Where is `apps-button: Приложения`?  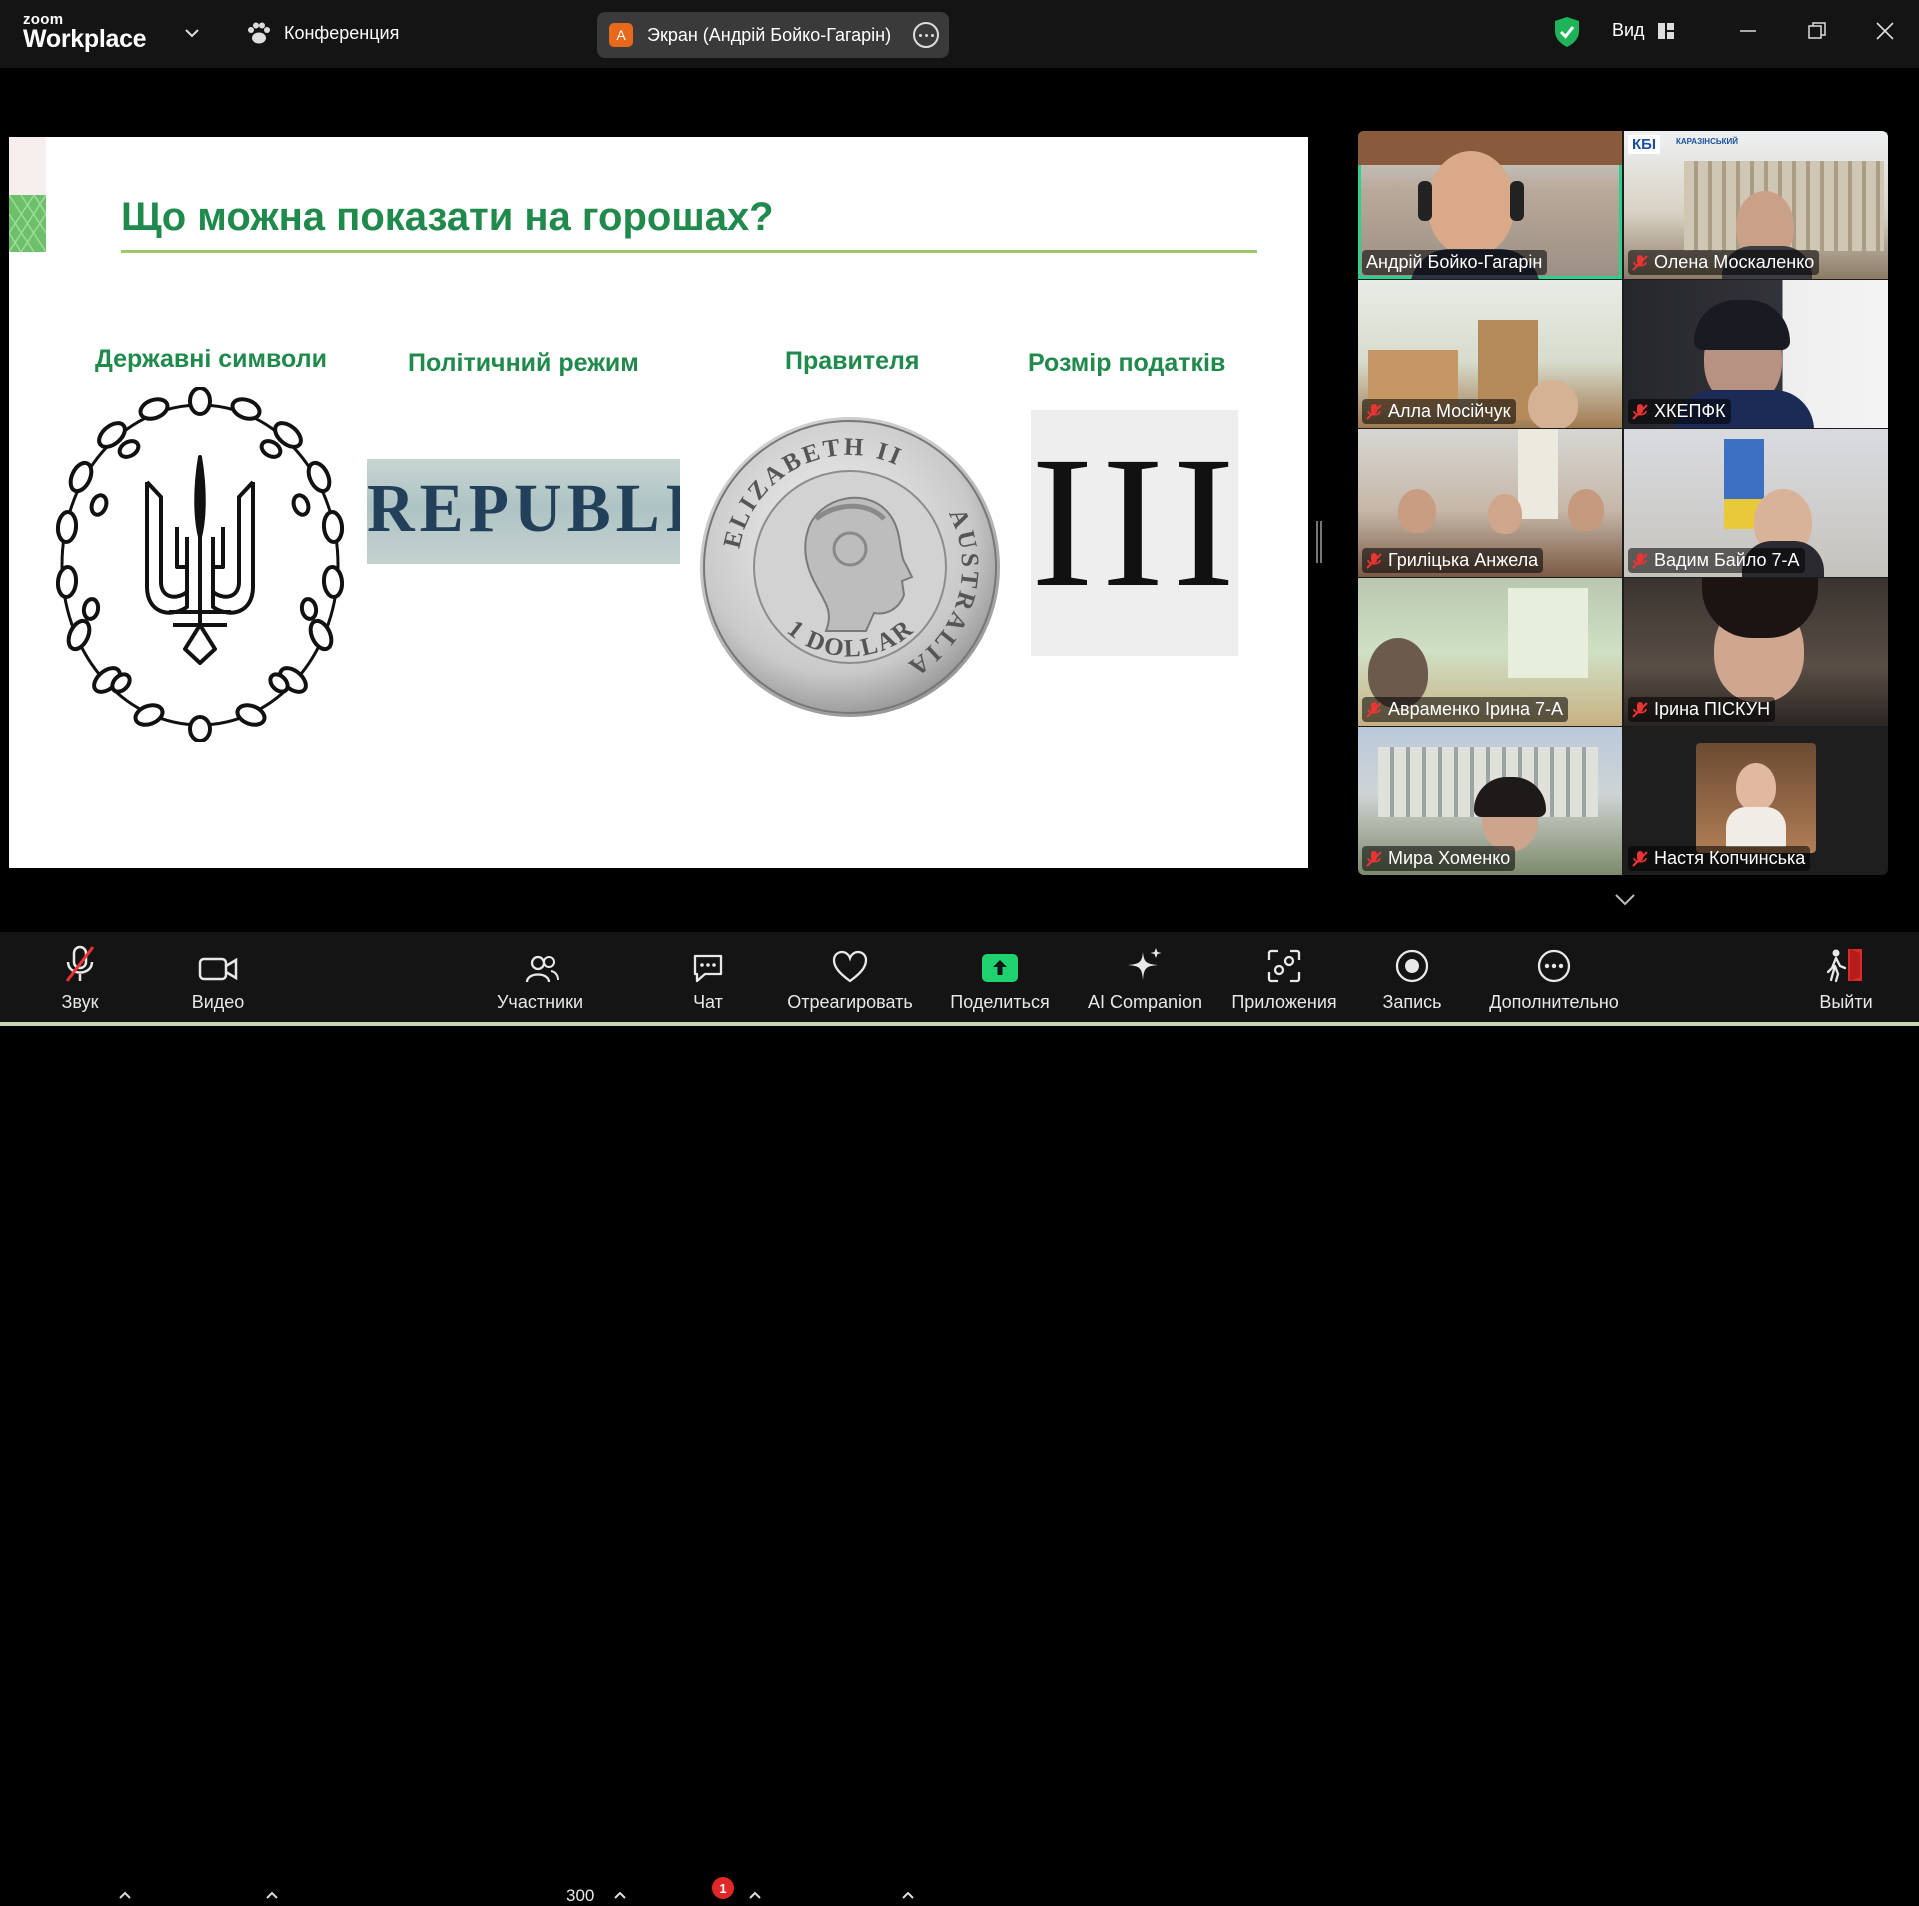 apps-button: Приложения is located at coordinates (1284, 979).